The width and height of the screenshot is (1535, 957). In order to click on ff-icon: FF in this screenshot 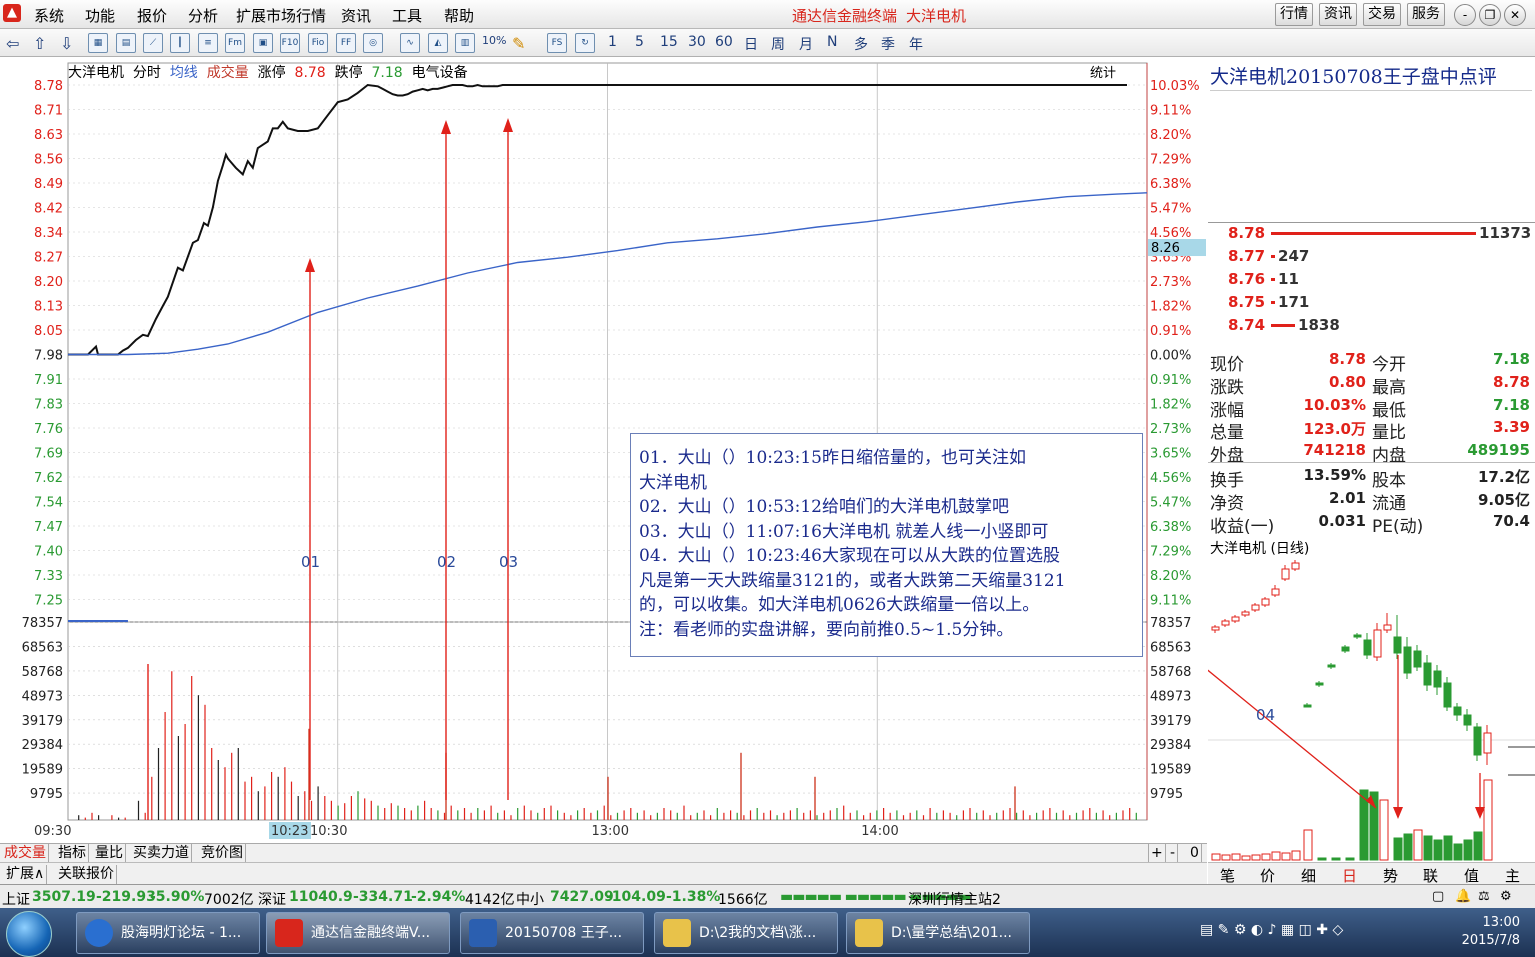, I will do `click(346, 43)`.